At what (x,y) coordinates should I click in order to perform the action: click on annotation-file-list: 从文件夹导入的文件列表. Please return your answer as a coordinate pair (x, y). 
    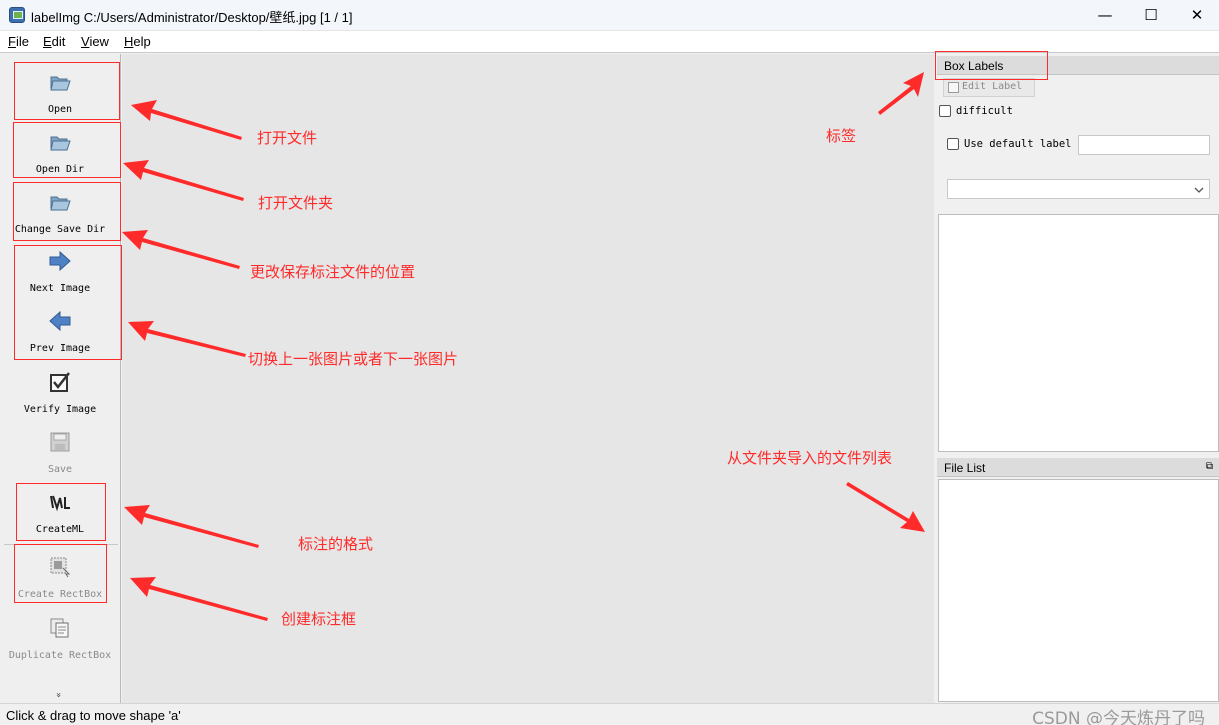
    Looking at the image, I should click on (810, 458).